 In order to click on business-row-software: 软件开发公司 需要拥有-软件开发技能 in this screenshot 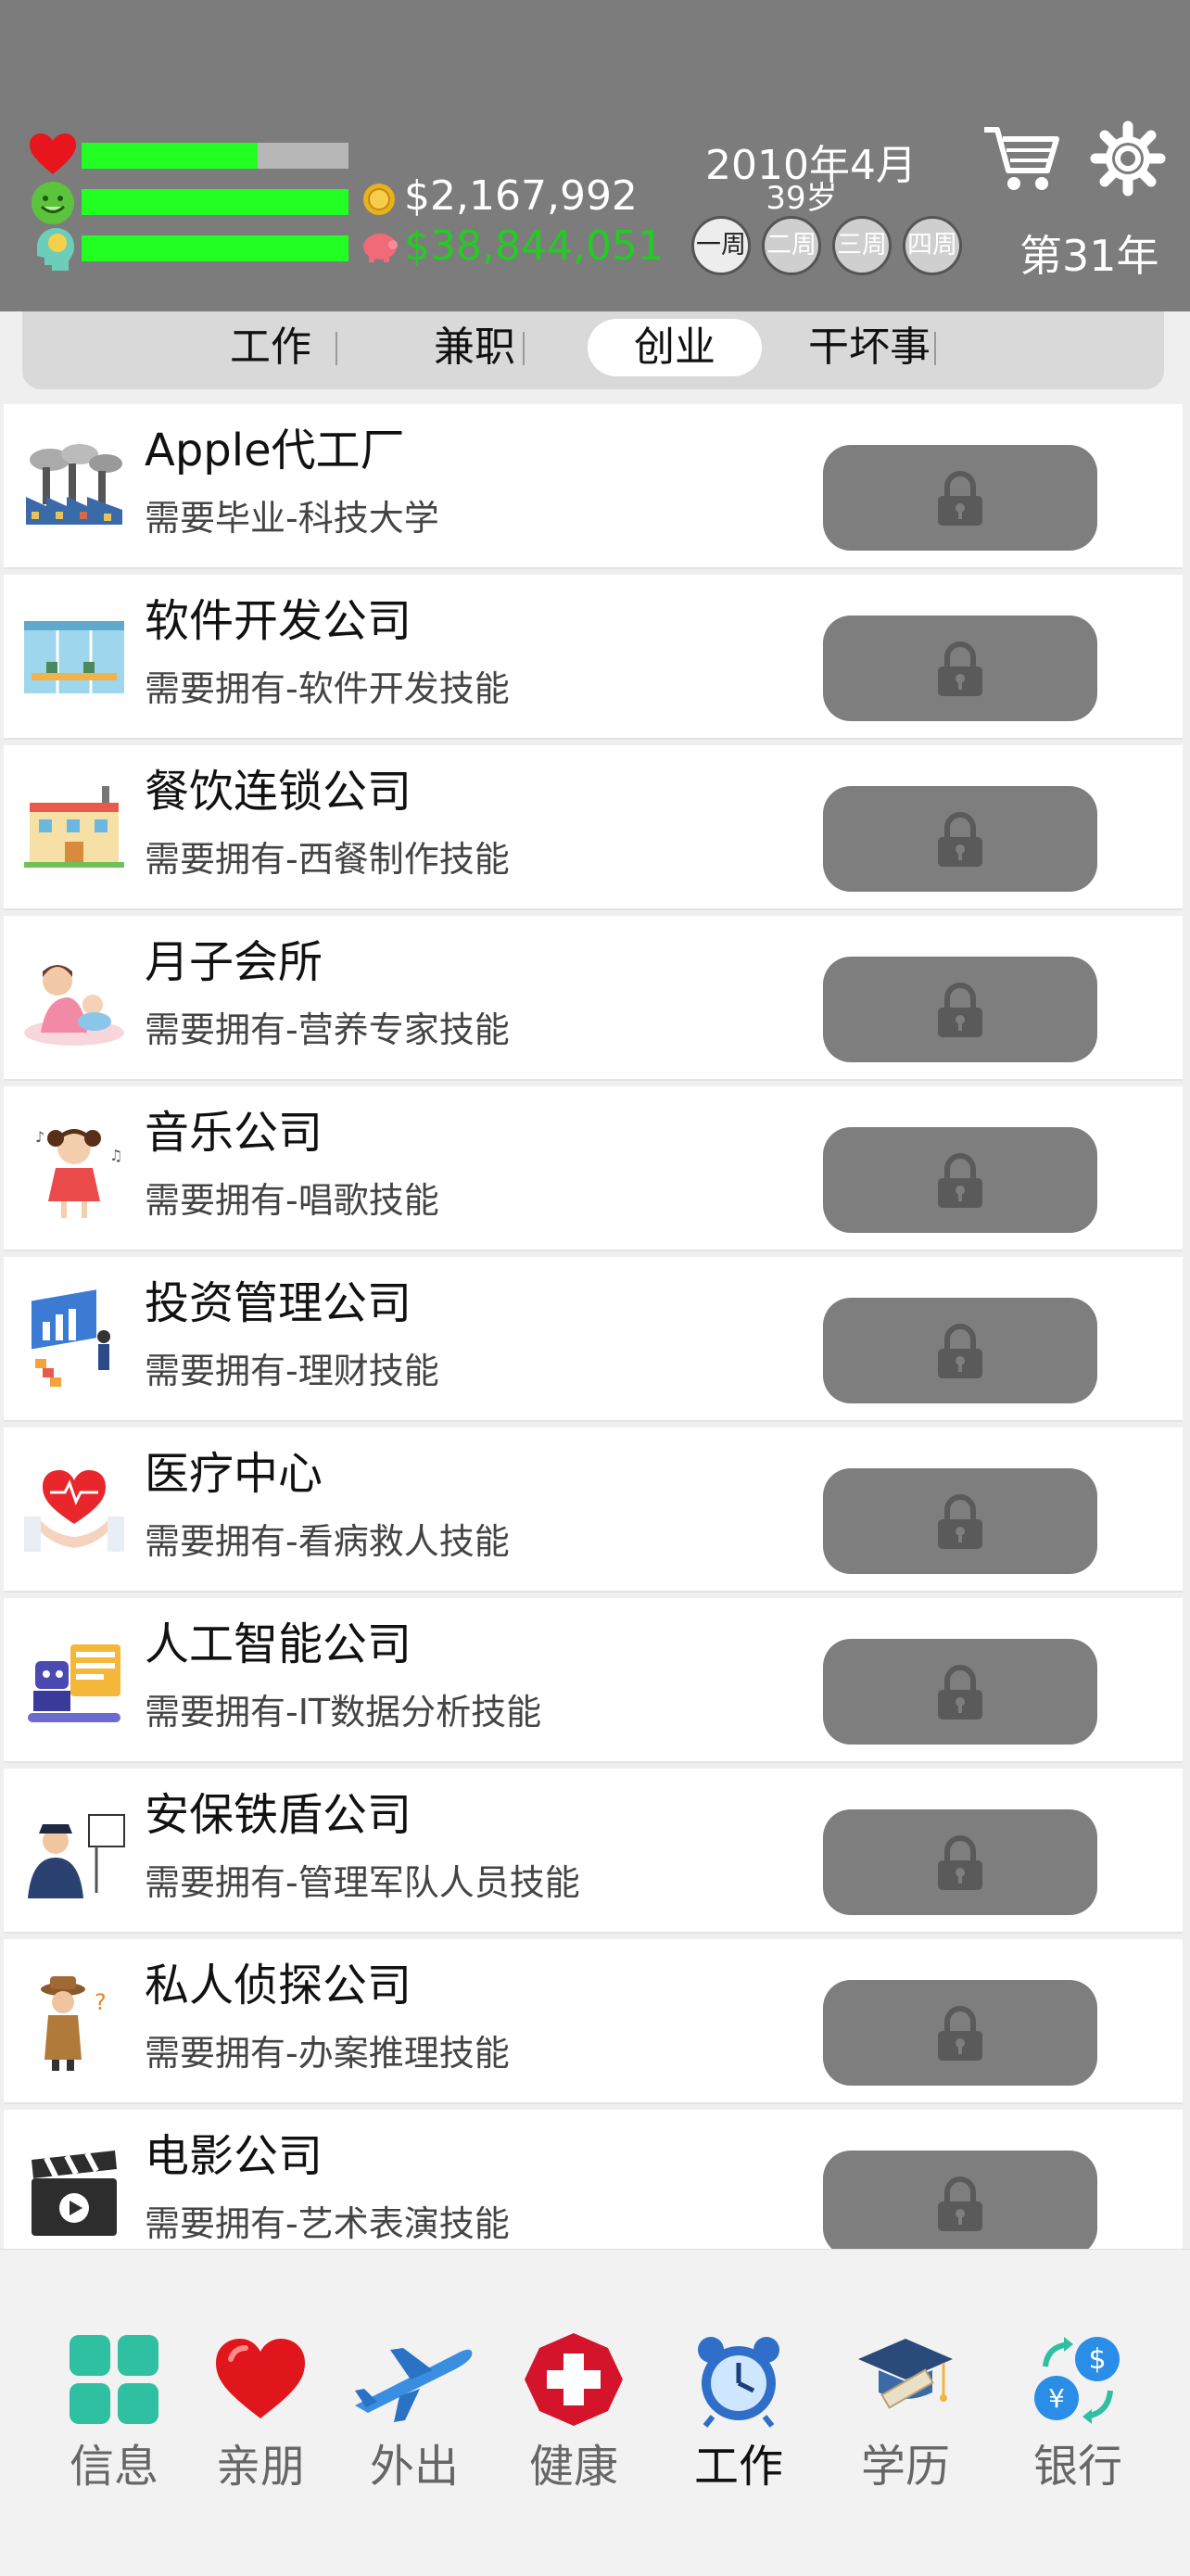, I will do `click(593, 657)`.